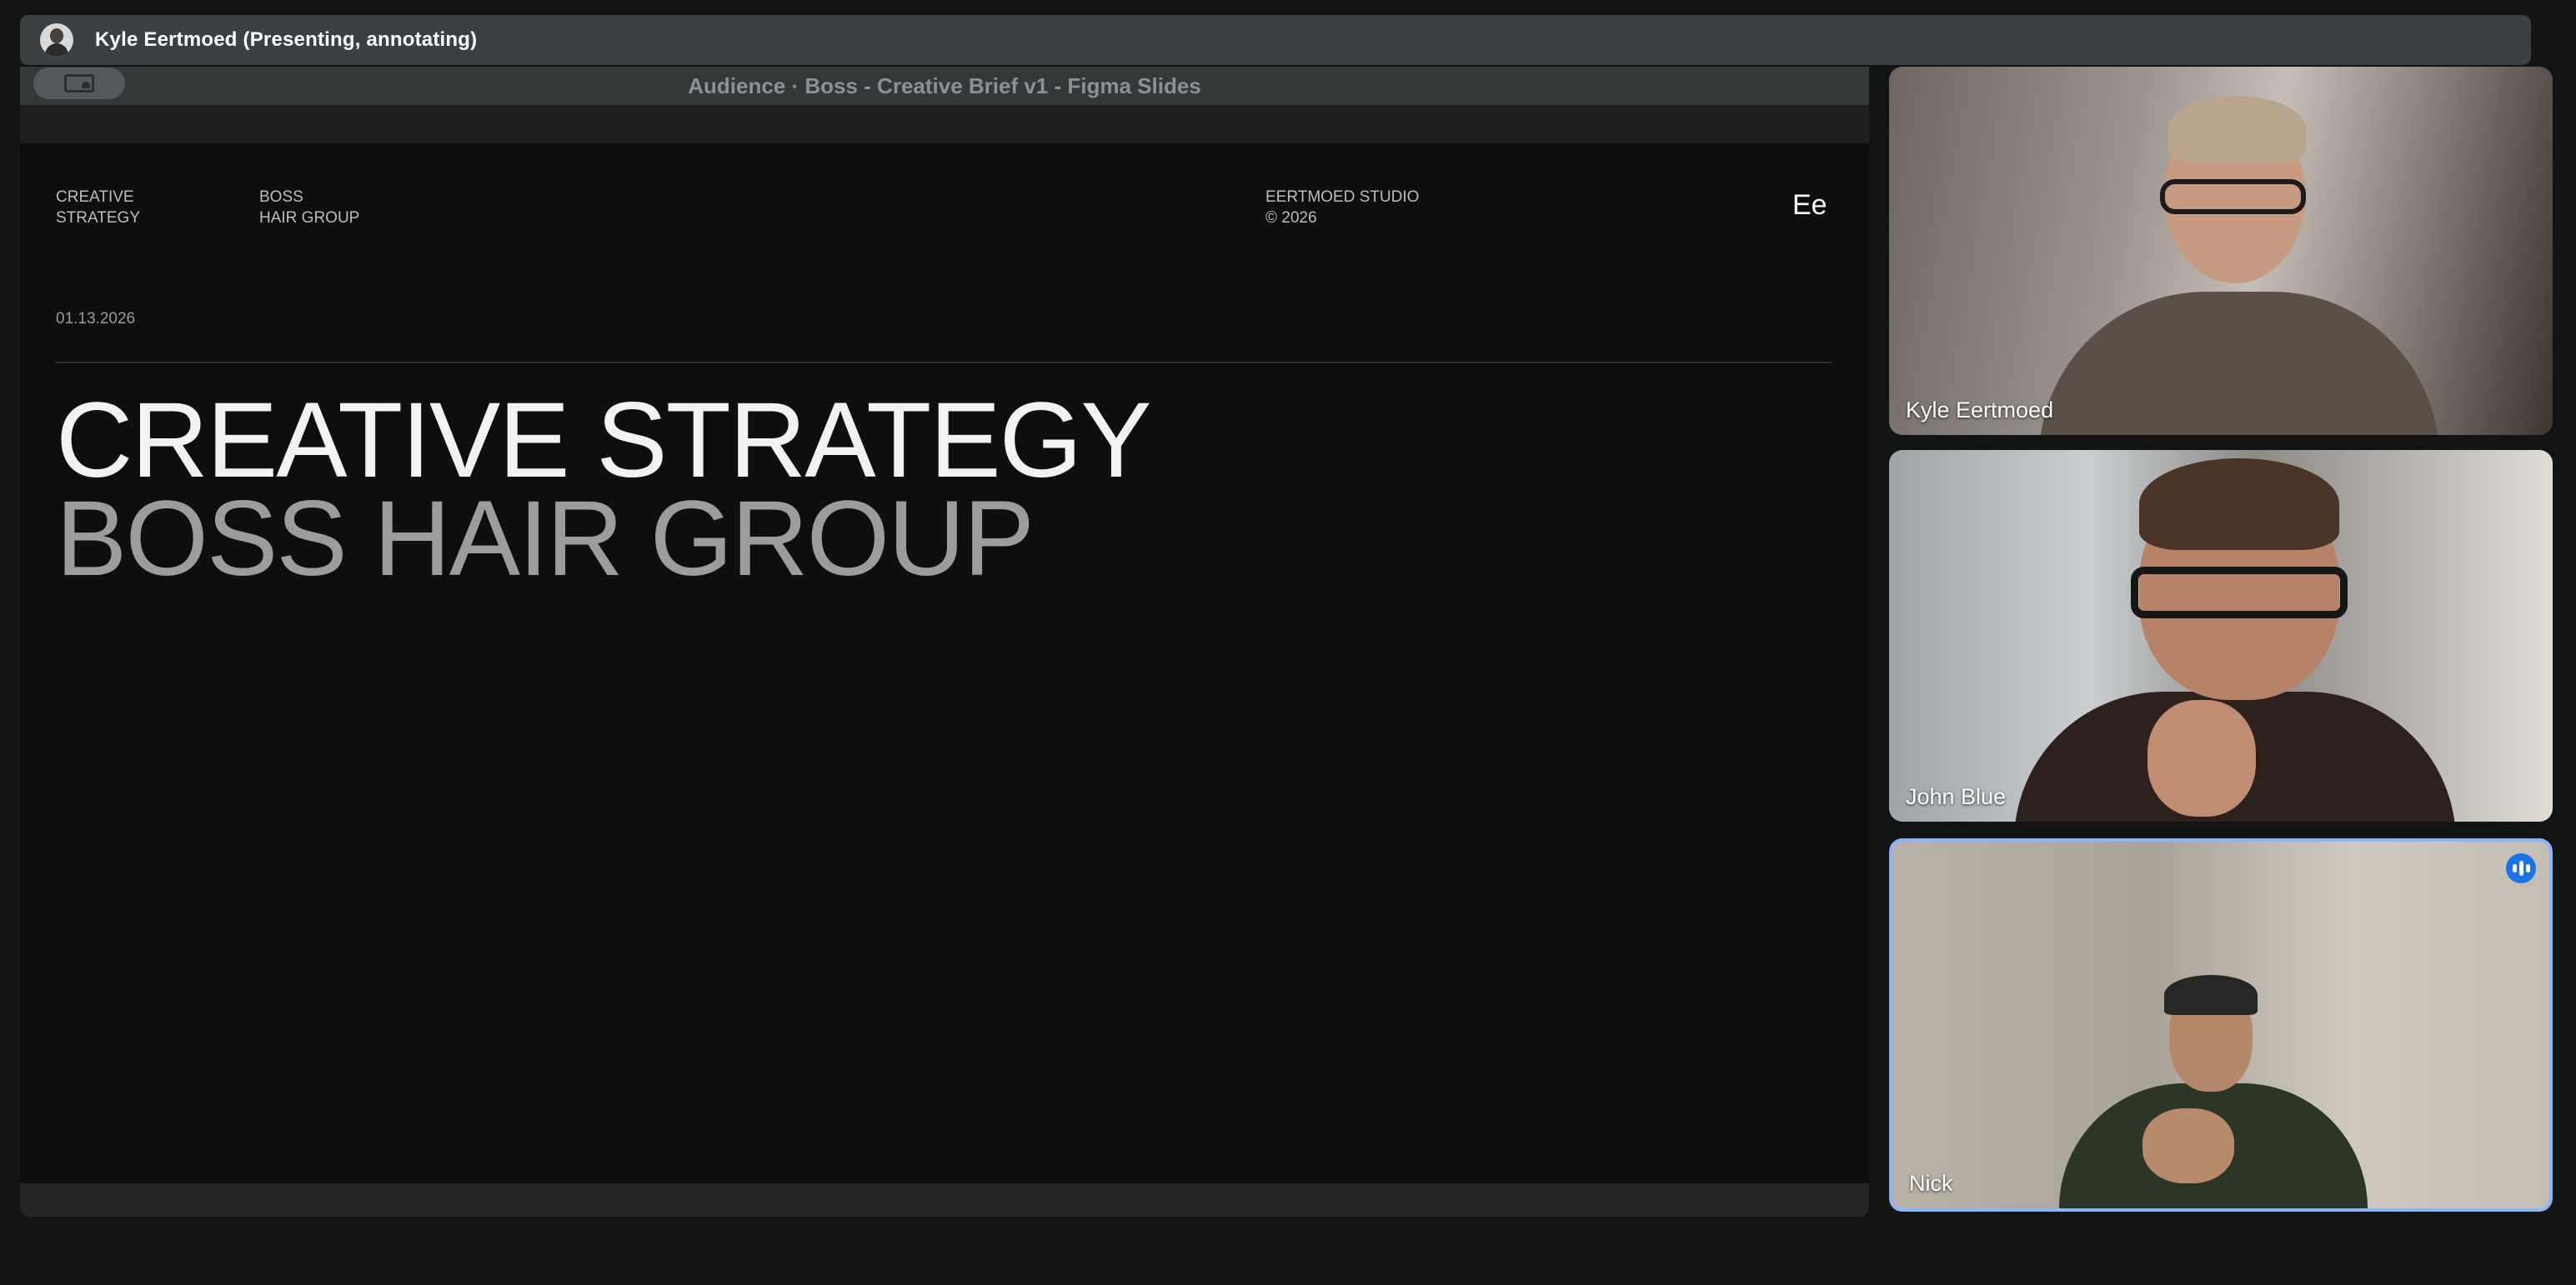 The width and height of the screenshot is (2576, 1285). What do you see at coordinates (1956, 796) in the screenshot?
I see `participant-name: John Blue` at bounding box center [1956, 796].